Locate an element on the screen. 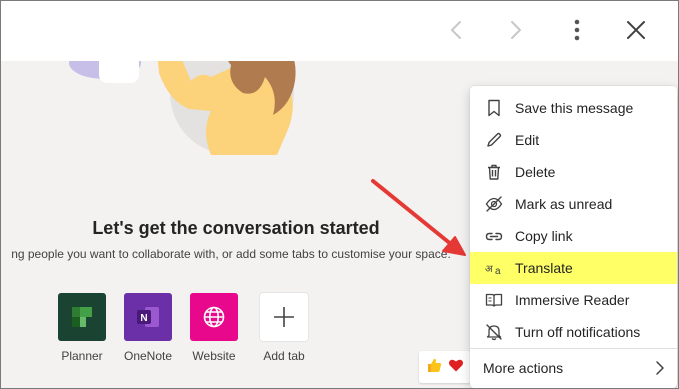 This screenshot has height=389, width=679. menu-item-label: Edit is located at coordinates (527, 140).